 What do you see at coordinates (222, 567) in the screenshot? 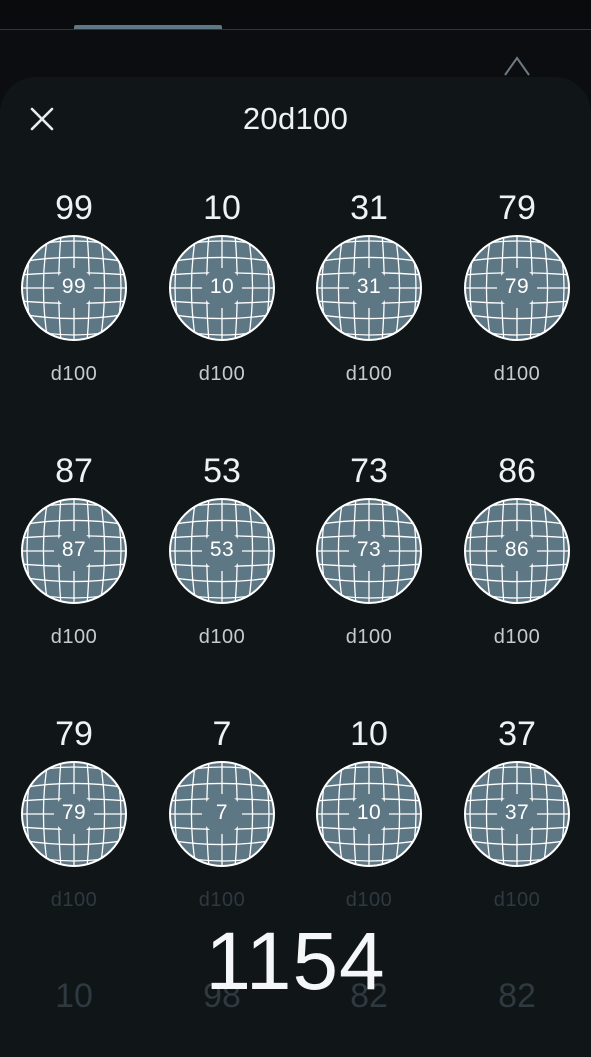
I see `die-cell: 53 53 d100` at bounding box center [222, 567].